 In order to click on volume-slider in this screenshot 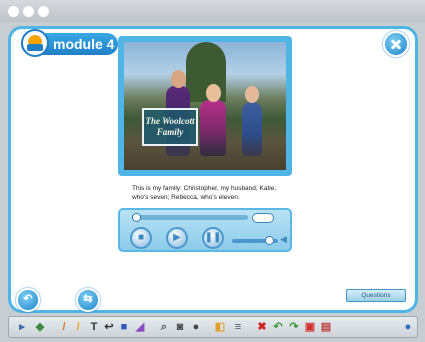, I will do `click(255, 240)`.